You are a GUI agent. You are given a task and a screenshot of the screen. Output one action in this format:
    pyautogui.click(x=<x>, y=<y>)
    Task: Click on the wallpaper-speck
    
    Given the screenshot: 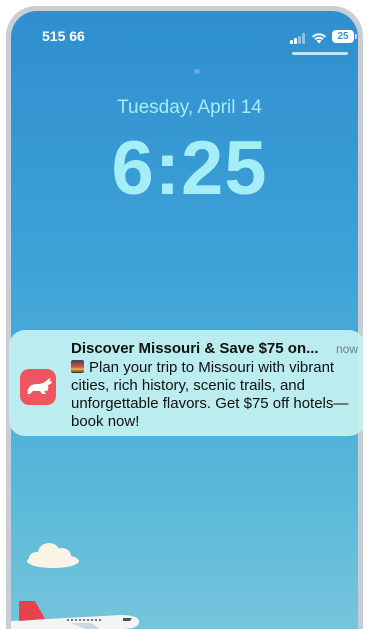 What is the action you would take?
    pyautogui.click(x=197, y=71)
    